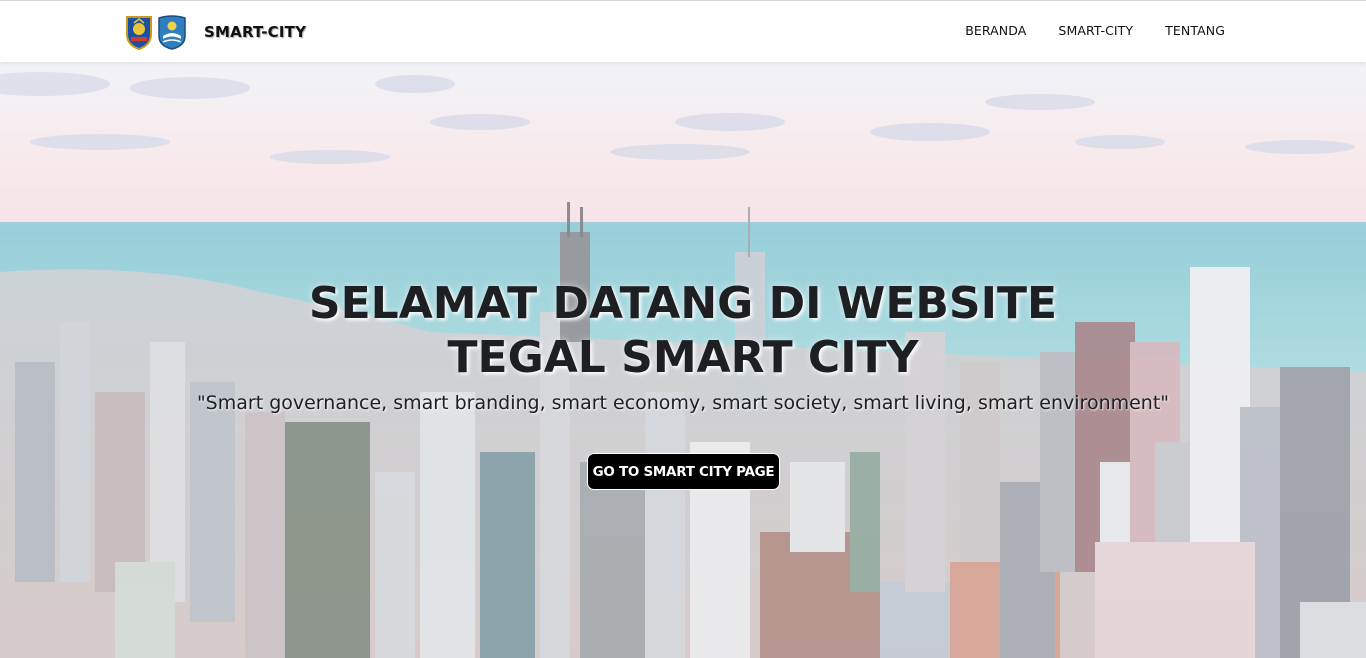 This screenshot has height=658, width=1366. Describe the element at coordinates (1195, 30) in the screenshot. I see `nav-link-tentang: TENTANG` at that location.